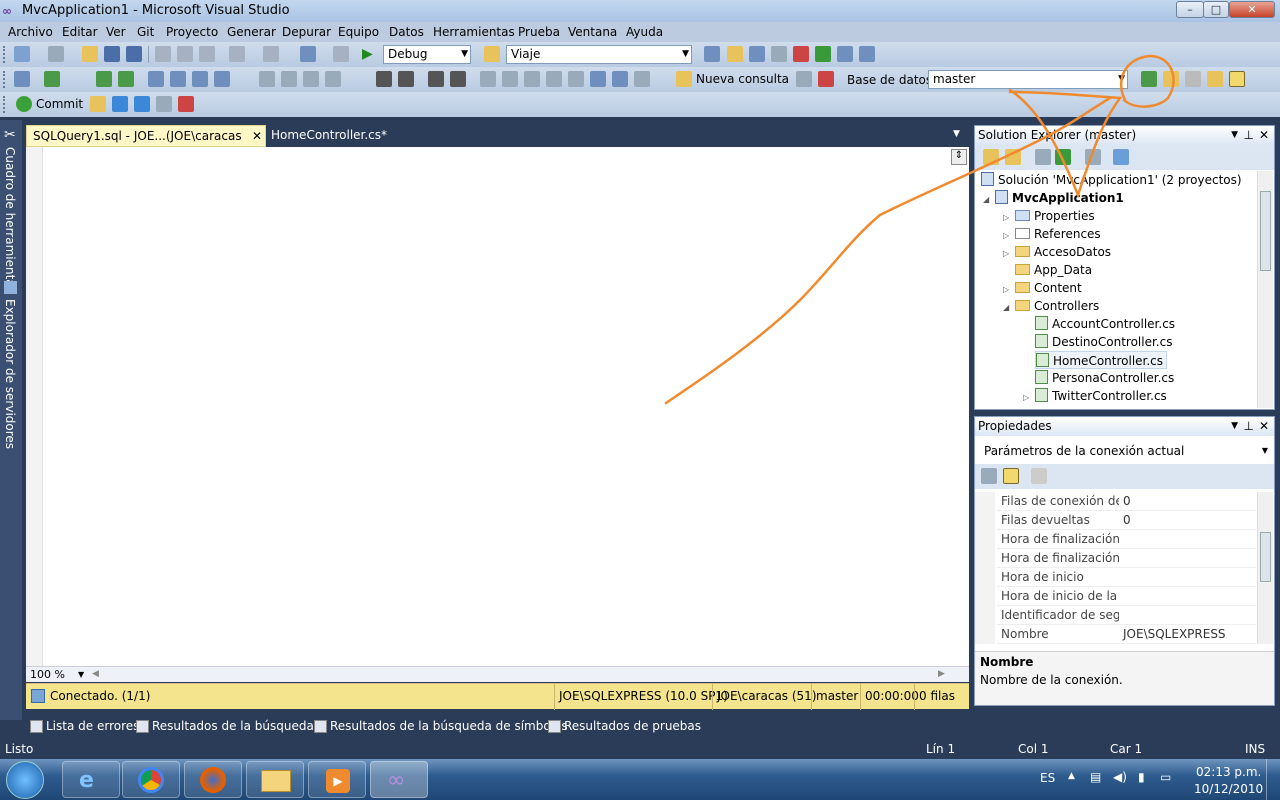  What do you see at coordinates (207, 54) in the screenshot?
I see `paste-icon` at bounding box center [207, 54].